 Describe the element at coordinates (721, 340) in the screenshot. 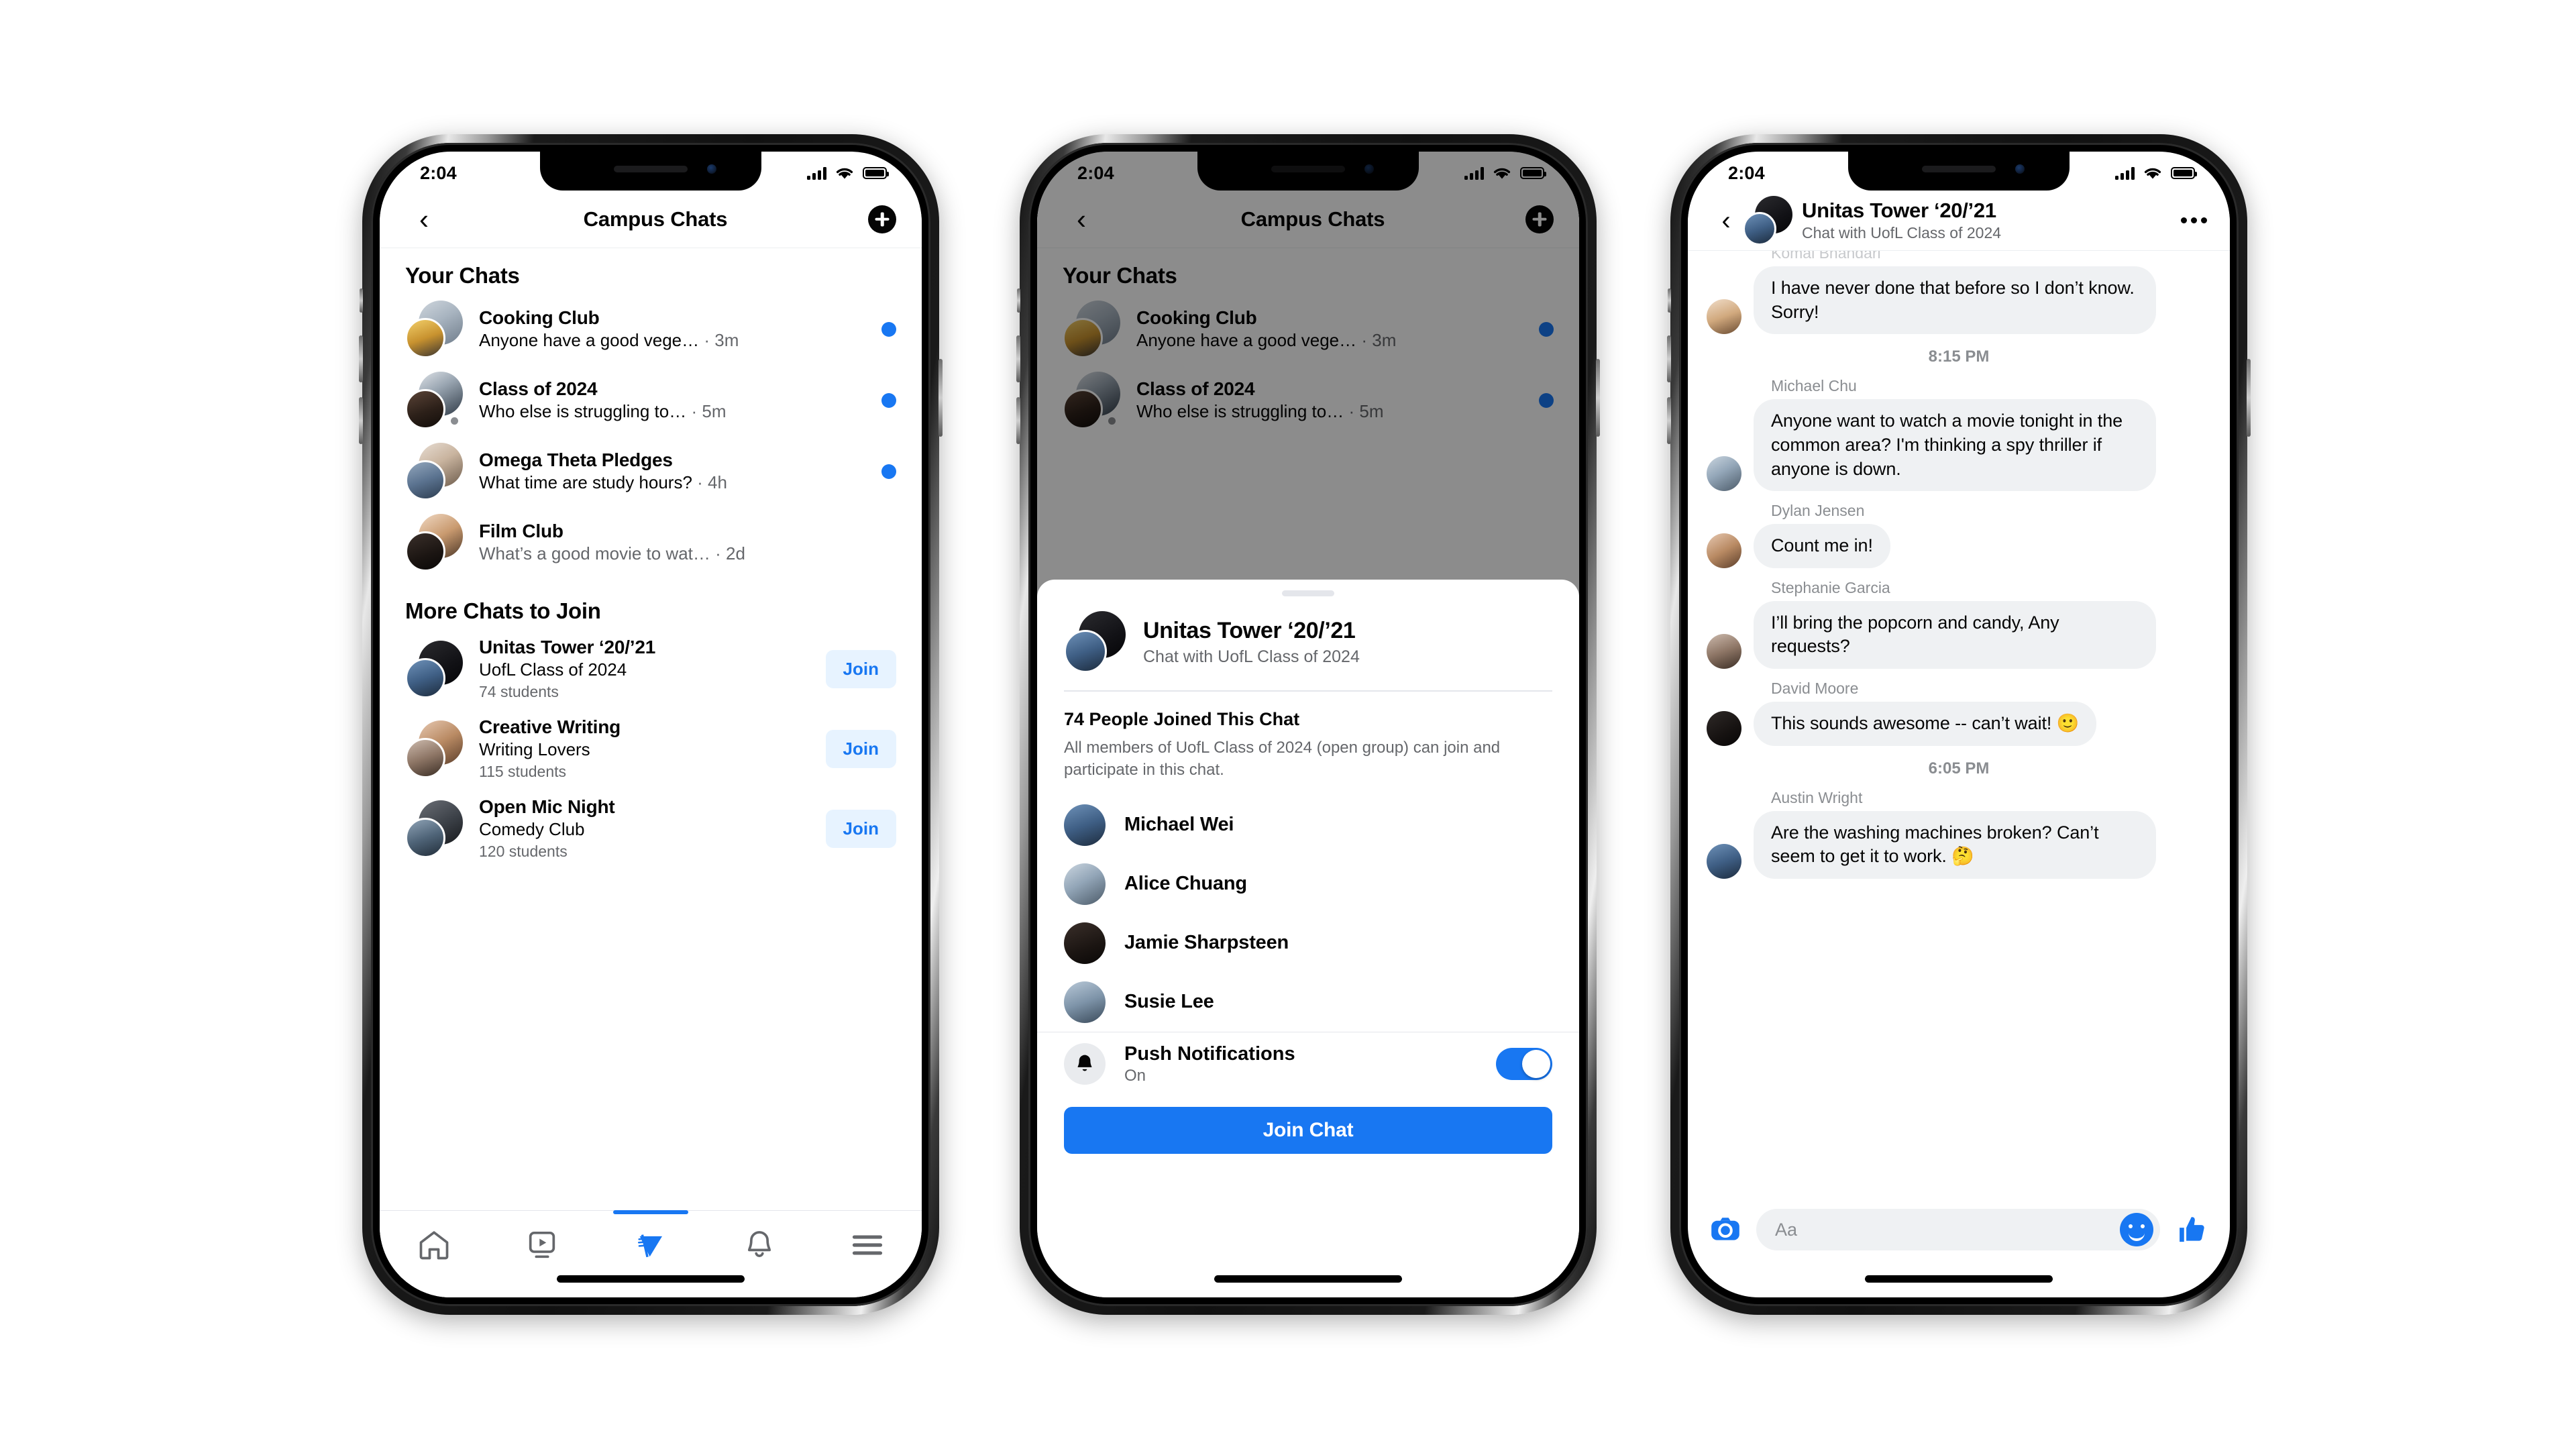

I see `chat-time: · 3m` at that location.